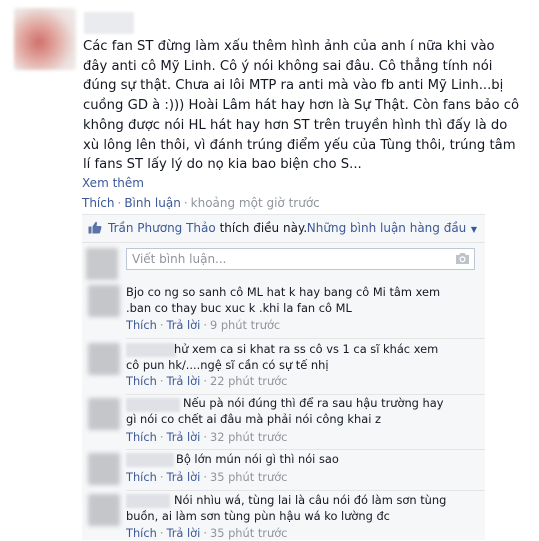 This screenshot has width=539, height=541. Describe the element at coordinates (95, 227) in the screenshot. I see `thumbs-up-icon` at that location.